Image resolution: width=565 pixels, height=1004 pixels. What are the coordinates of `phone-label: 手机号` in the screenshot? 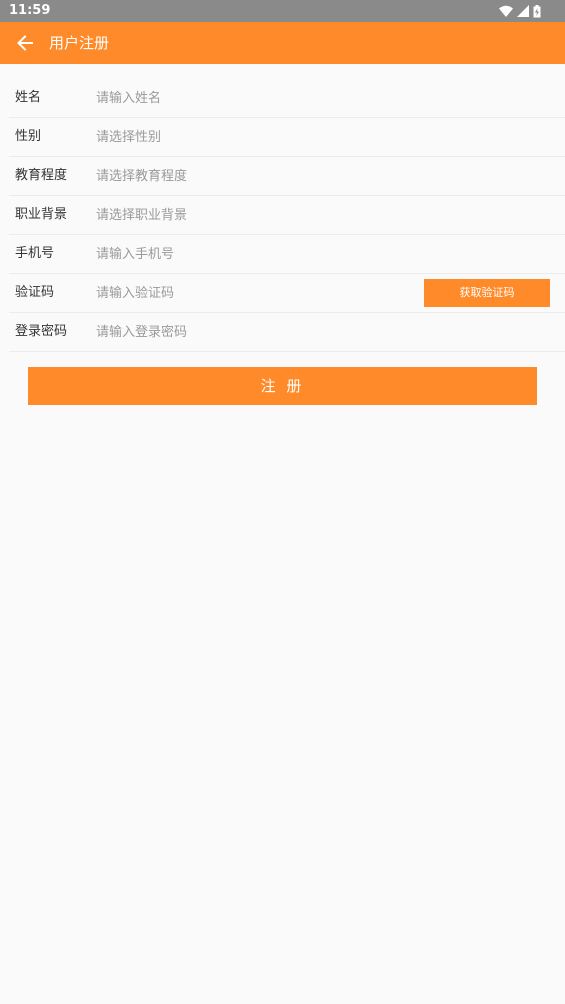 It's located at (35, 253).